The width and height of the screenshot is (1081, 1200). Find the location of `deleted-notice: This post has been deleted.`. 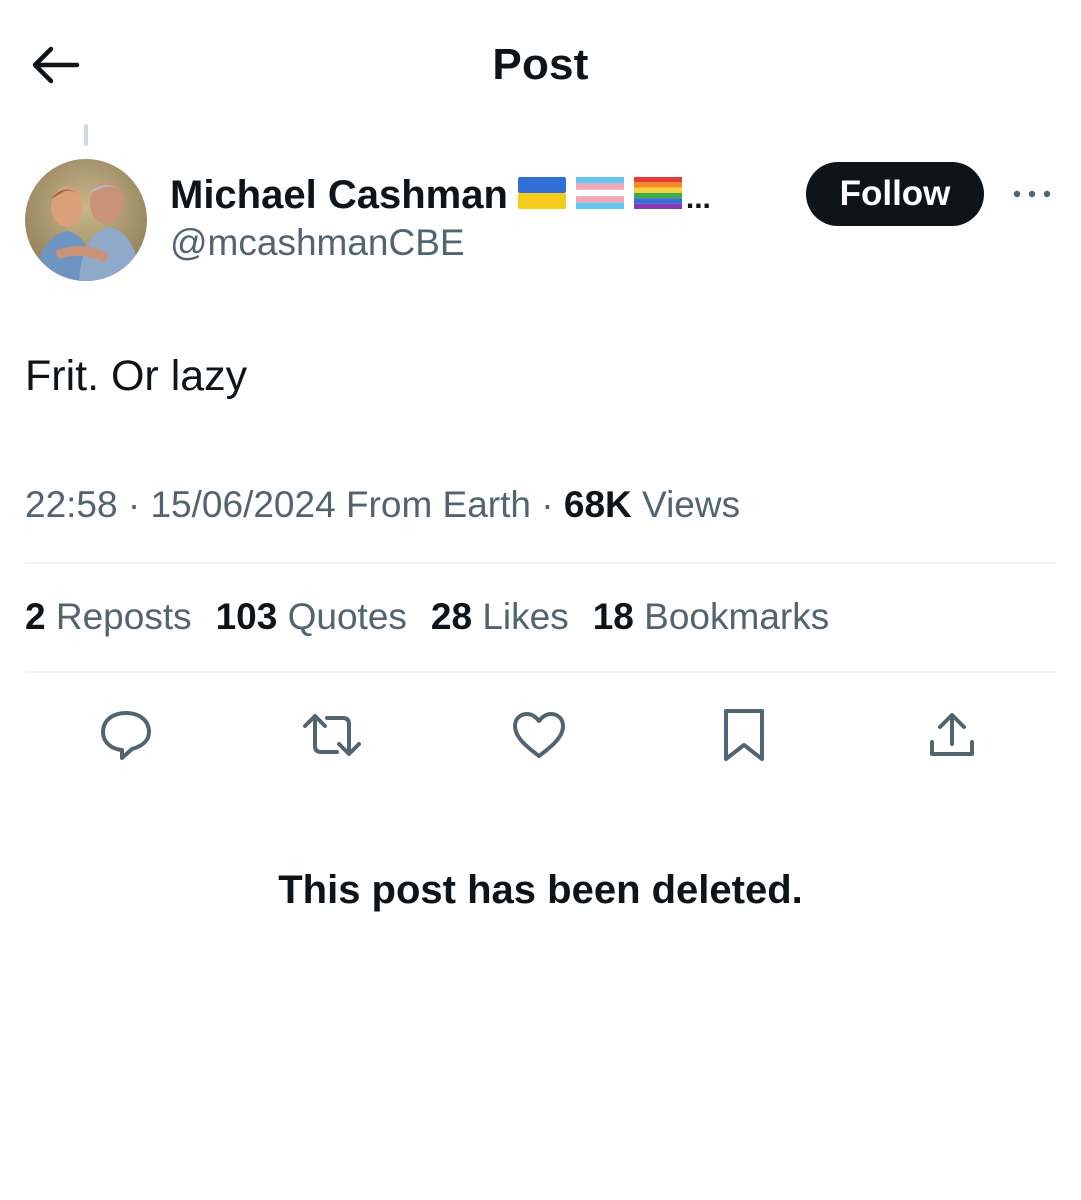

deleted-notice: This post has been deleted. is located at coordinates (540, 890).